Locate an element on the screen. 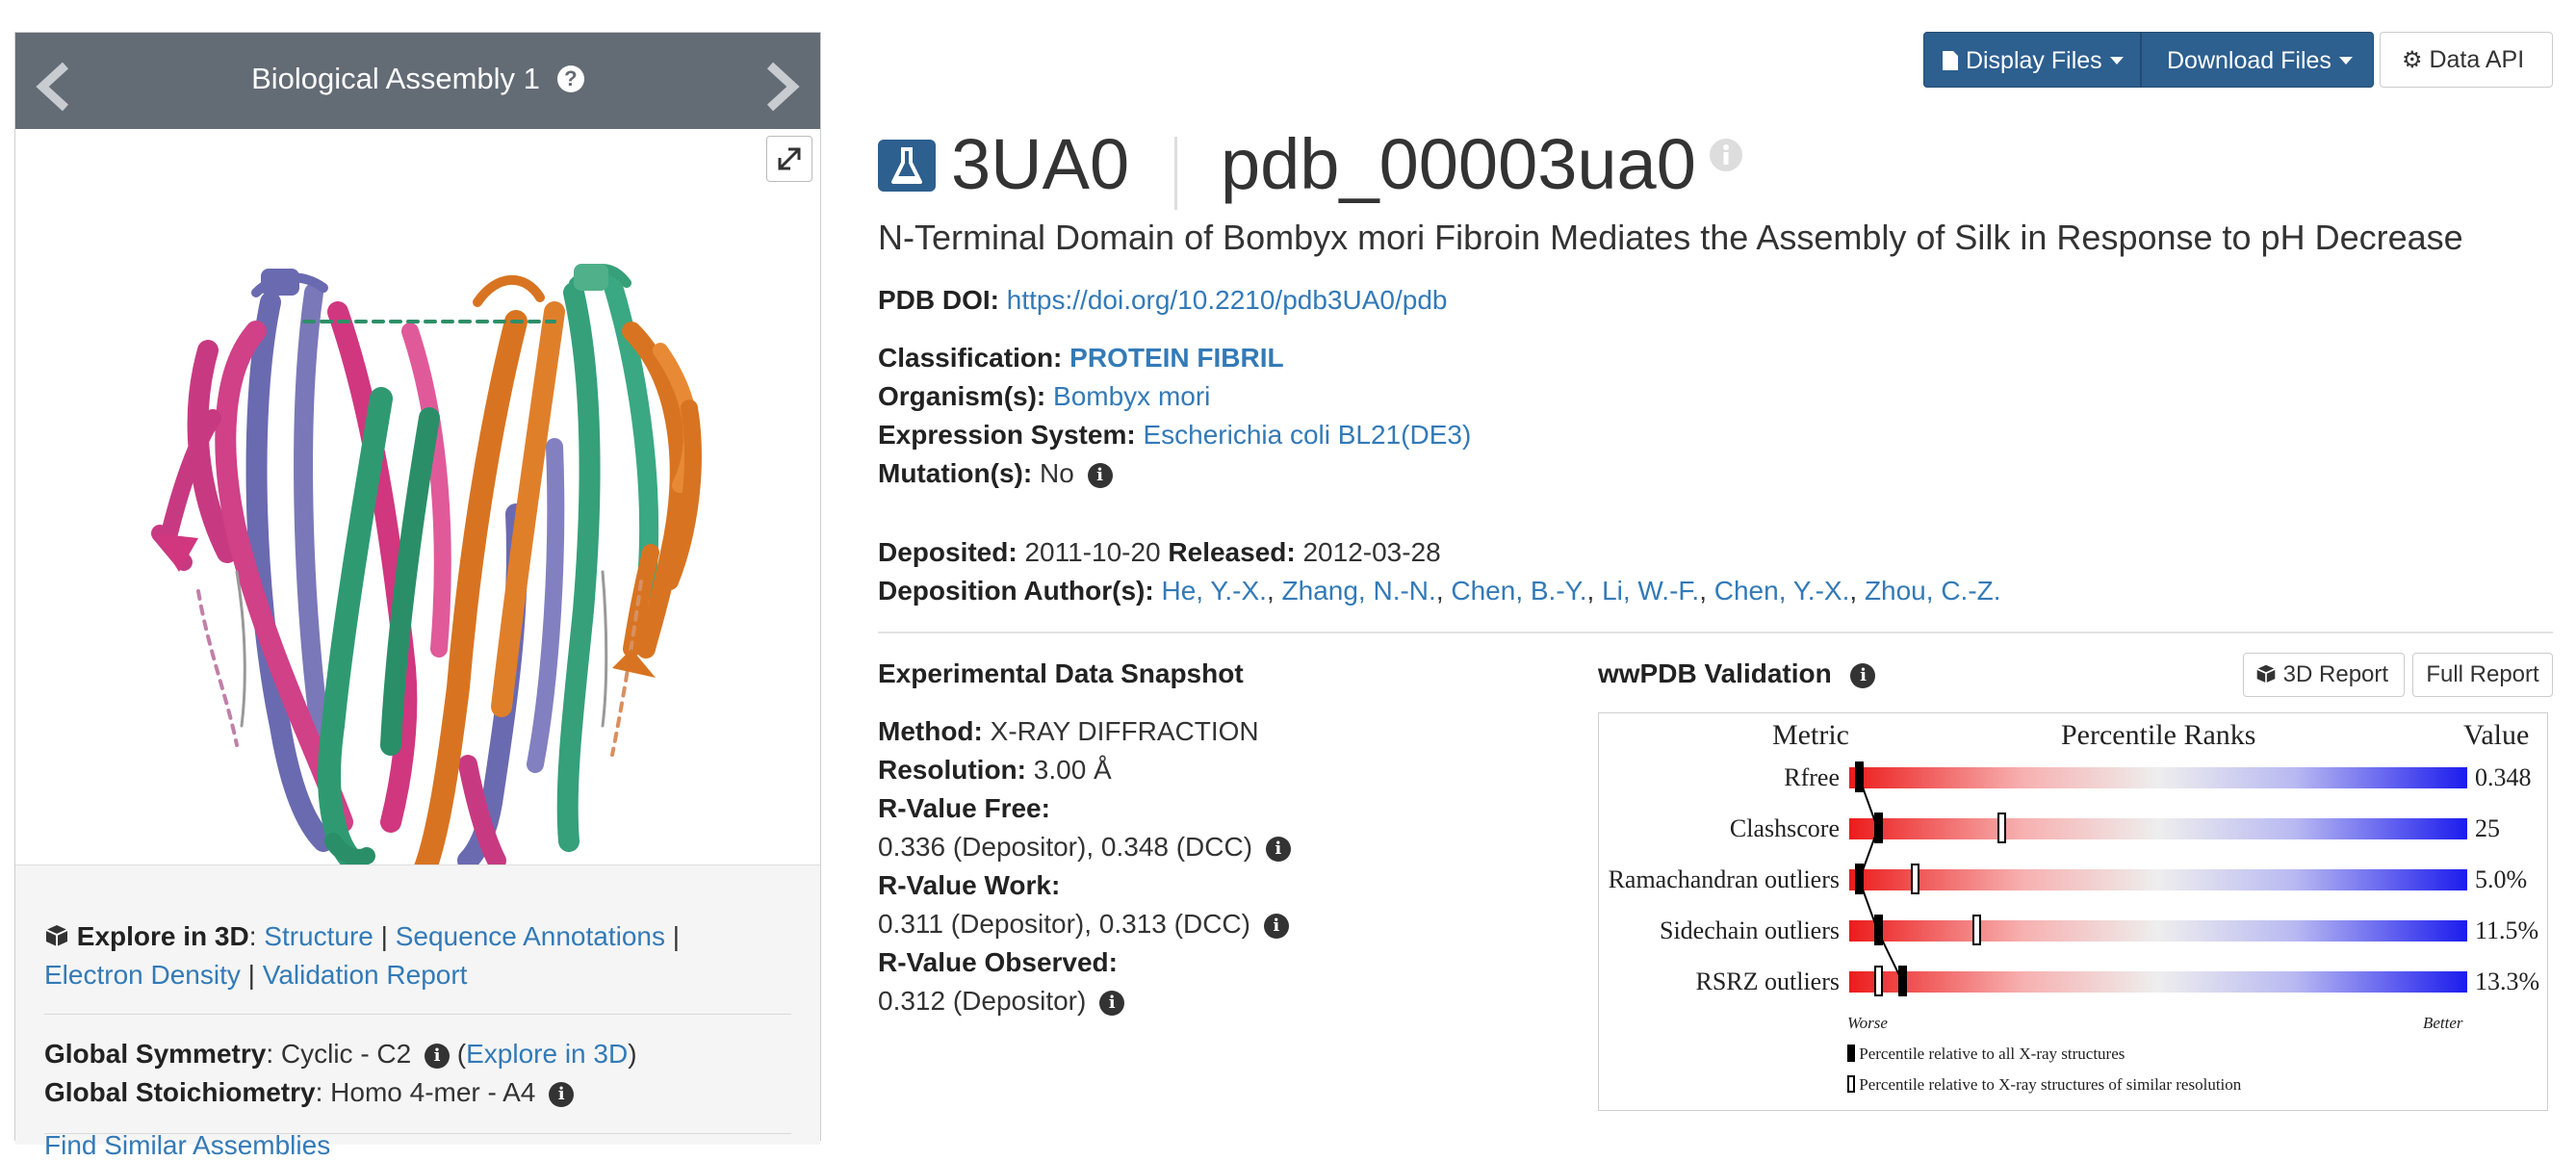  classification-row: Classification: PROTEIN FIBRIL is located at coordinates (1081, 358).